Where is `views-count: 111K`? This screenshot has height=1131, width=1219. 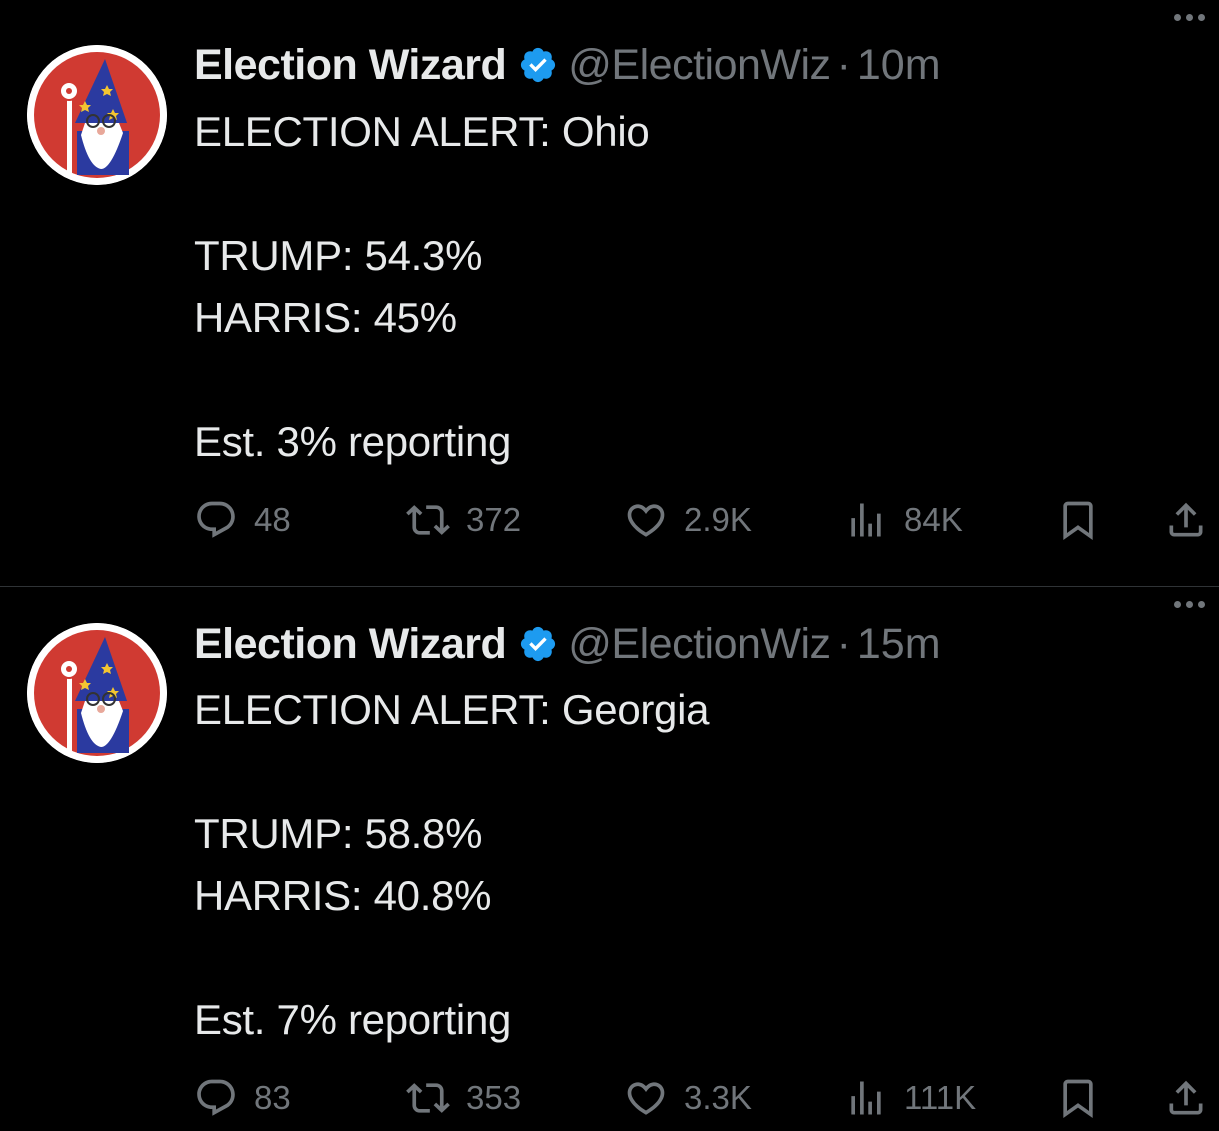
views-count: 111K is located at coordinates (940, 1097).